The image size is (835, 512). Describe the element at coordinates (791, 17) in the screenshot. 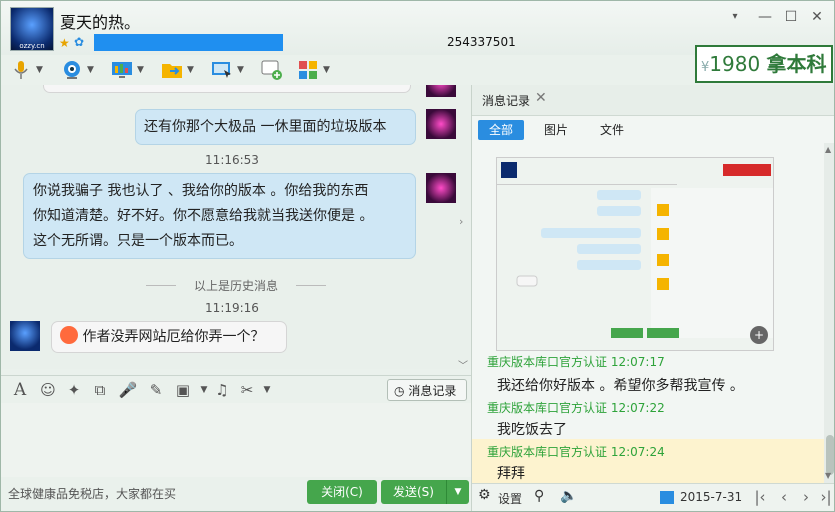

I see `maximize-icon: ☐` at that location.